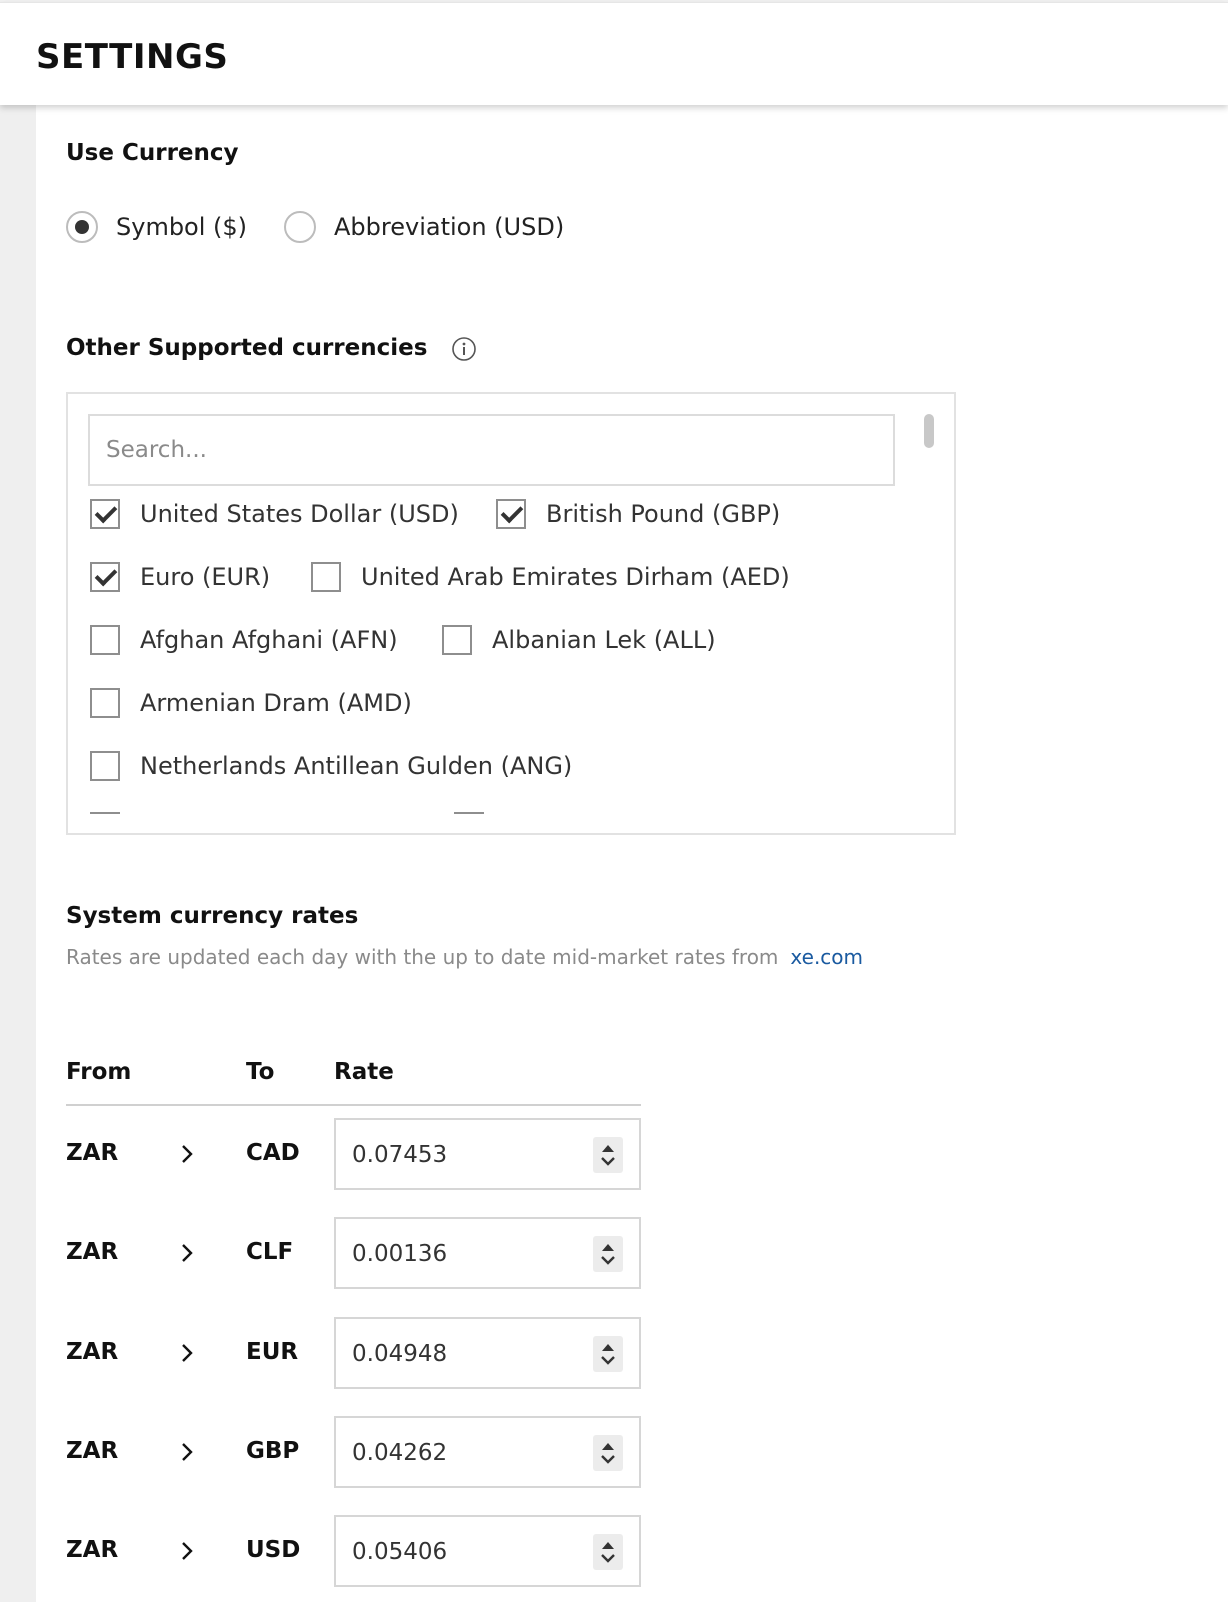 The width and height of the screenshot is (1228, 1602). I want to click on checkbox-eur, so click(105, 577).